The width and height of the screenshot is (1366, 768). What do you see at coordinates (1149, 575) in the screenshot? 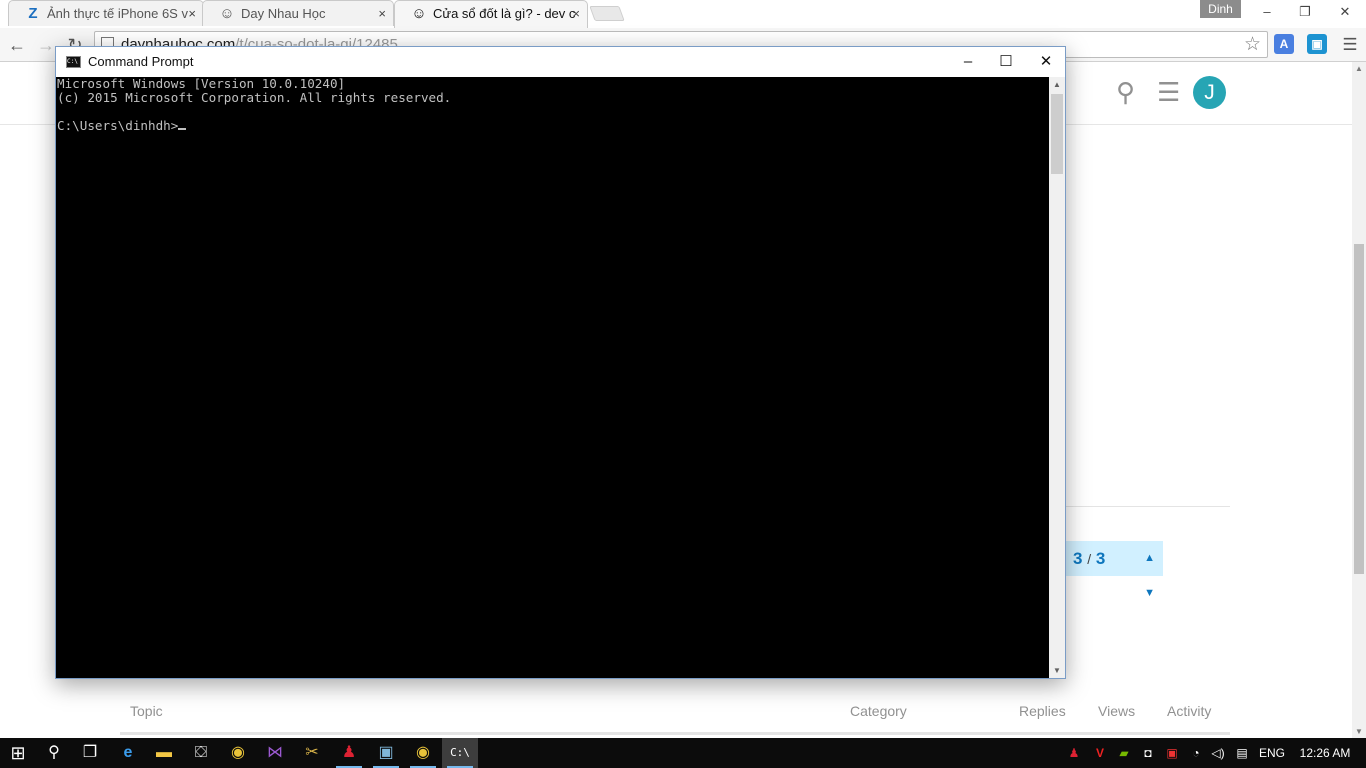
I see `sort-arrows-icon: ▲ ▼` at bounding box center [1149, 575].